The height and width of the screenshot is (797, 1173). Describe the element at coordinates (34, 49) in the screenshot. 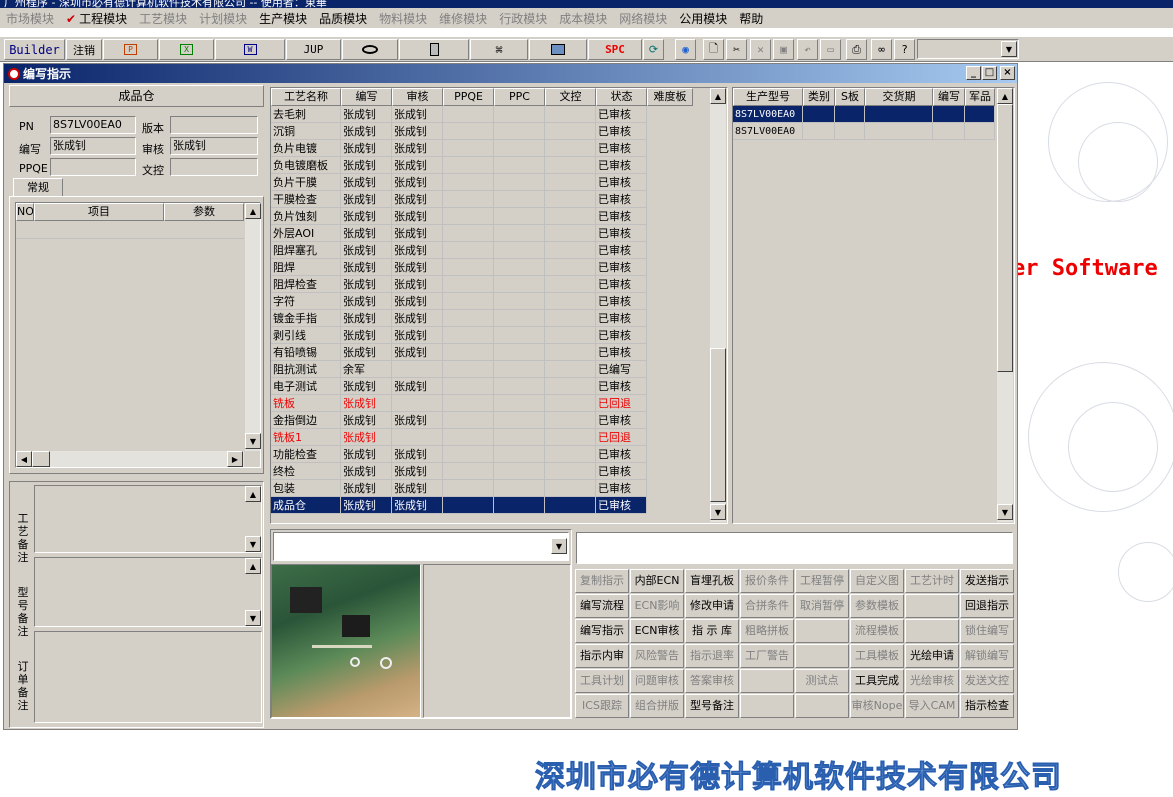

I see `builder-button: Builder` at that location.